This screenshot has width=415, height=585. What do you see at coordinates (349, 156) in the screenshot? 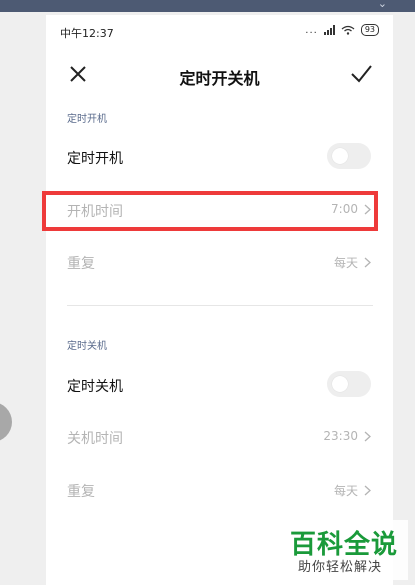
I see `power-on-toggle` at bounding box center [349, 156].